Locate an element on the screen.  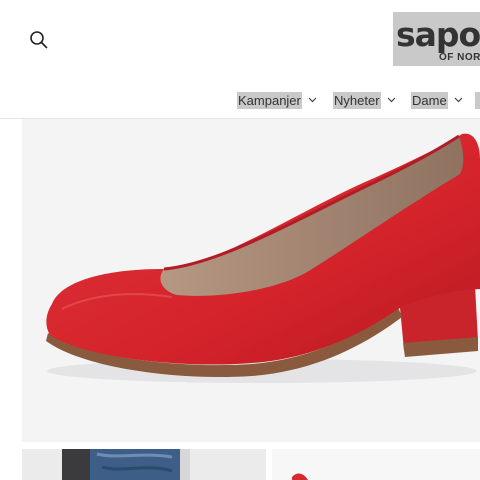
nav-item-label: Kampanjer is located at coordinates (269, 100).